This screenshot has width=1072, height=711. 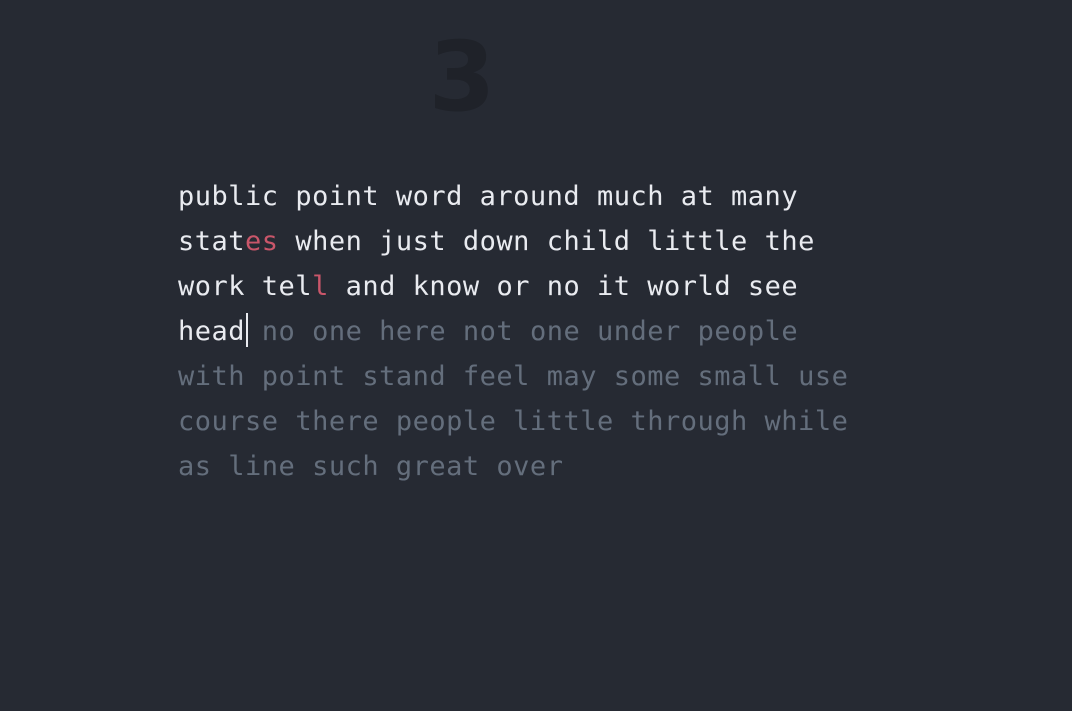 I want to click on word: line, so click(x=261, y=466).